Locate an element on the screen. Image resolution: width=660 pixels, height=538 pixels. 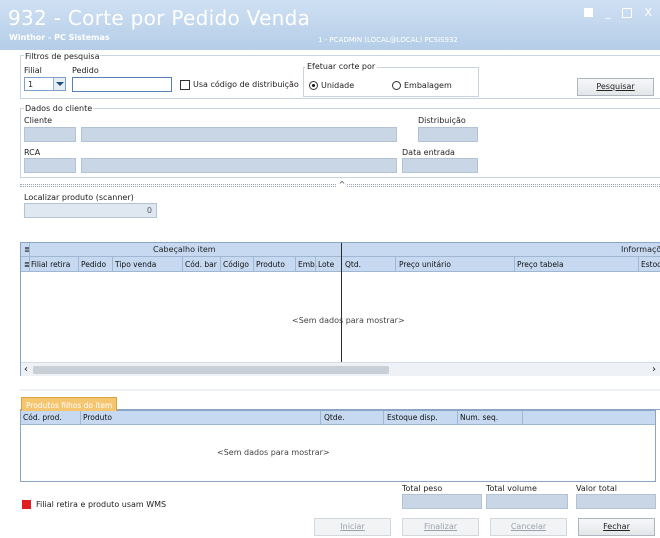
iniciar-button: Iniciar is located at coordinates (352, 527).